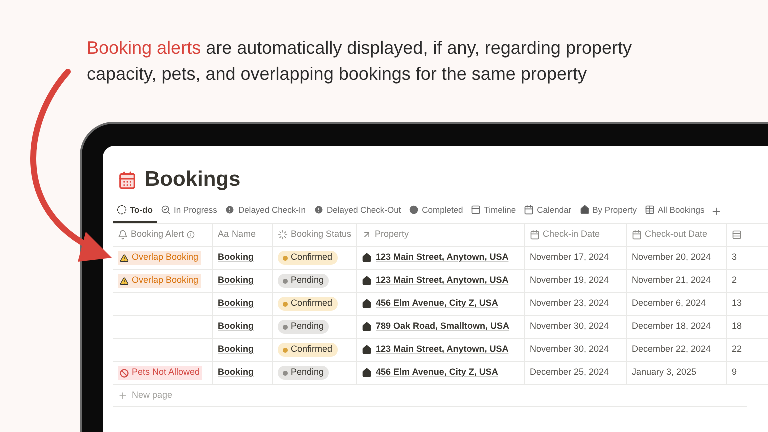  I want to click on table-cell-text: 18, so click(737, 327).